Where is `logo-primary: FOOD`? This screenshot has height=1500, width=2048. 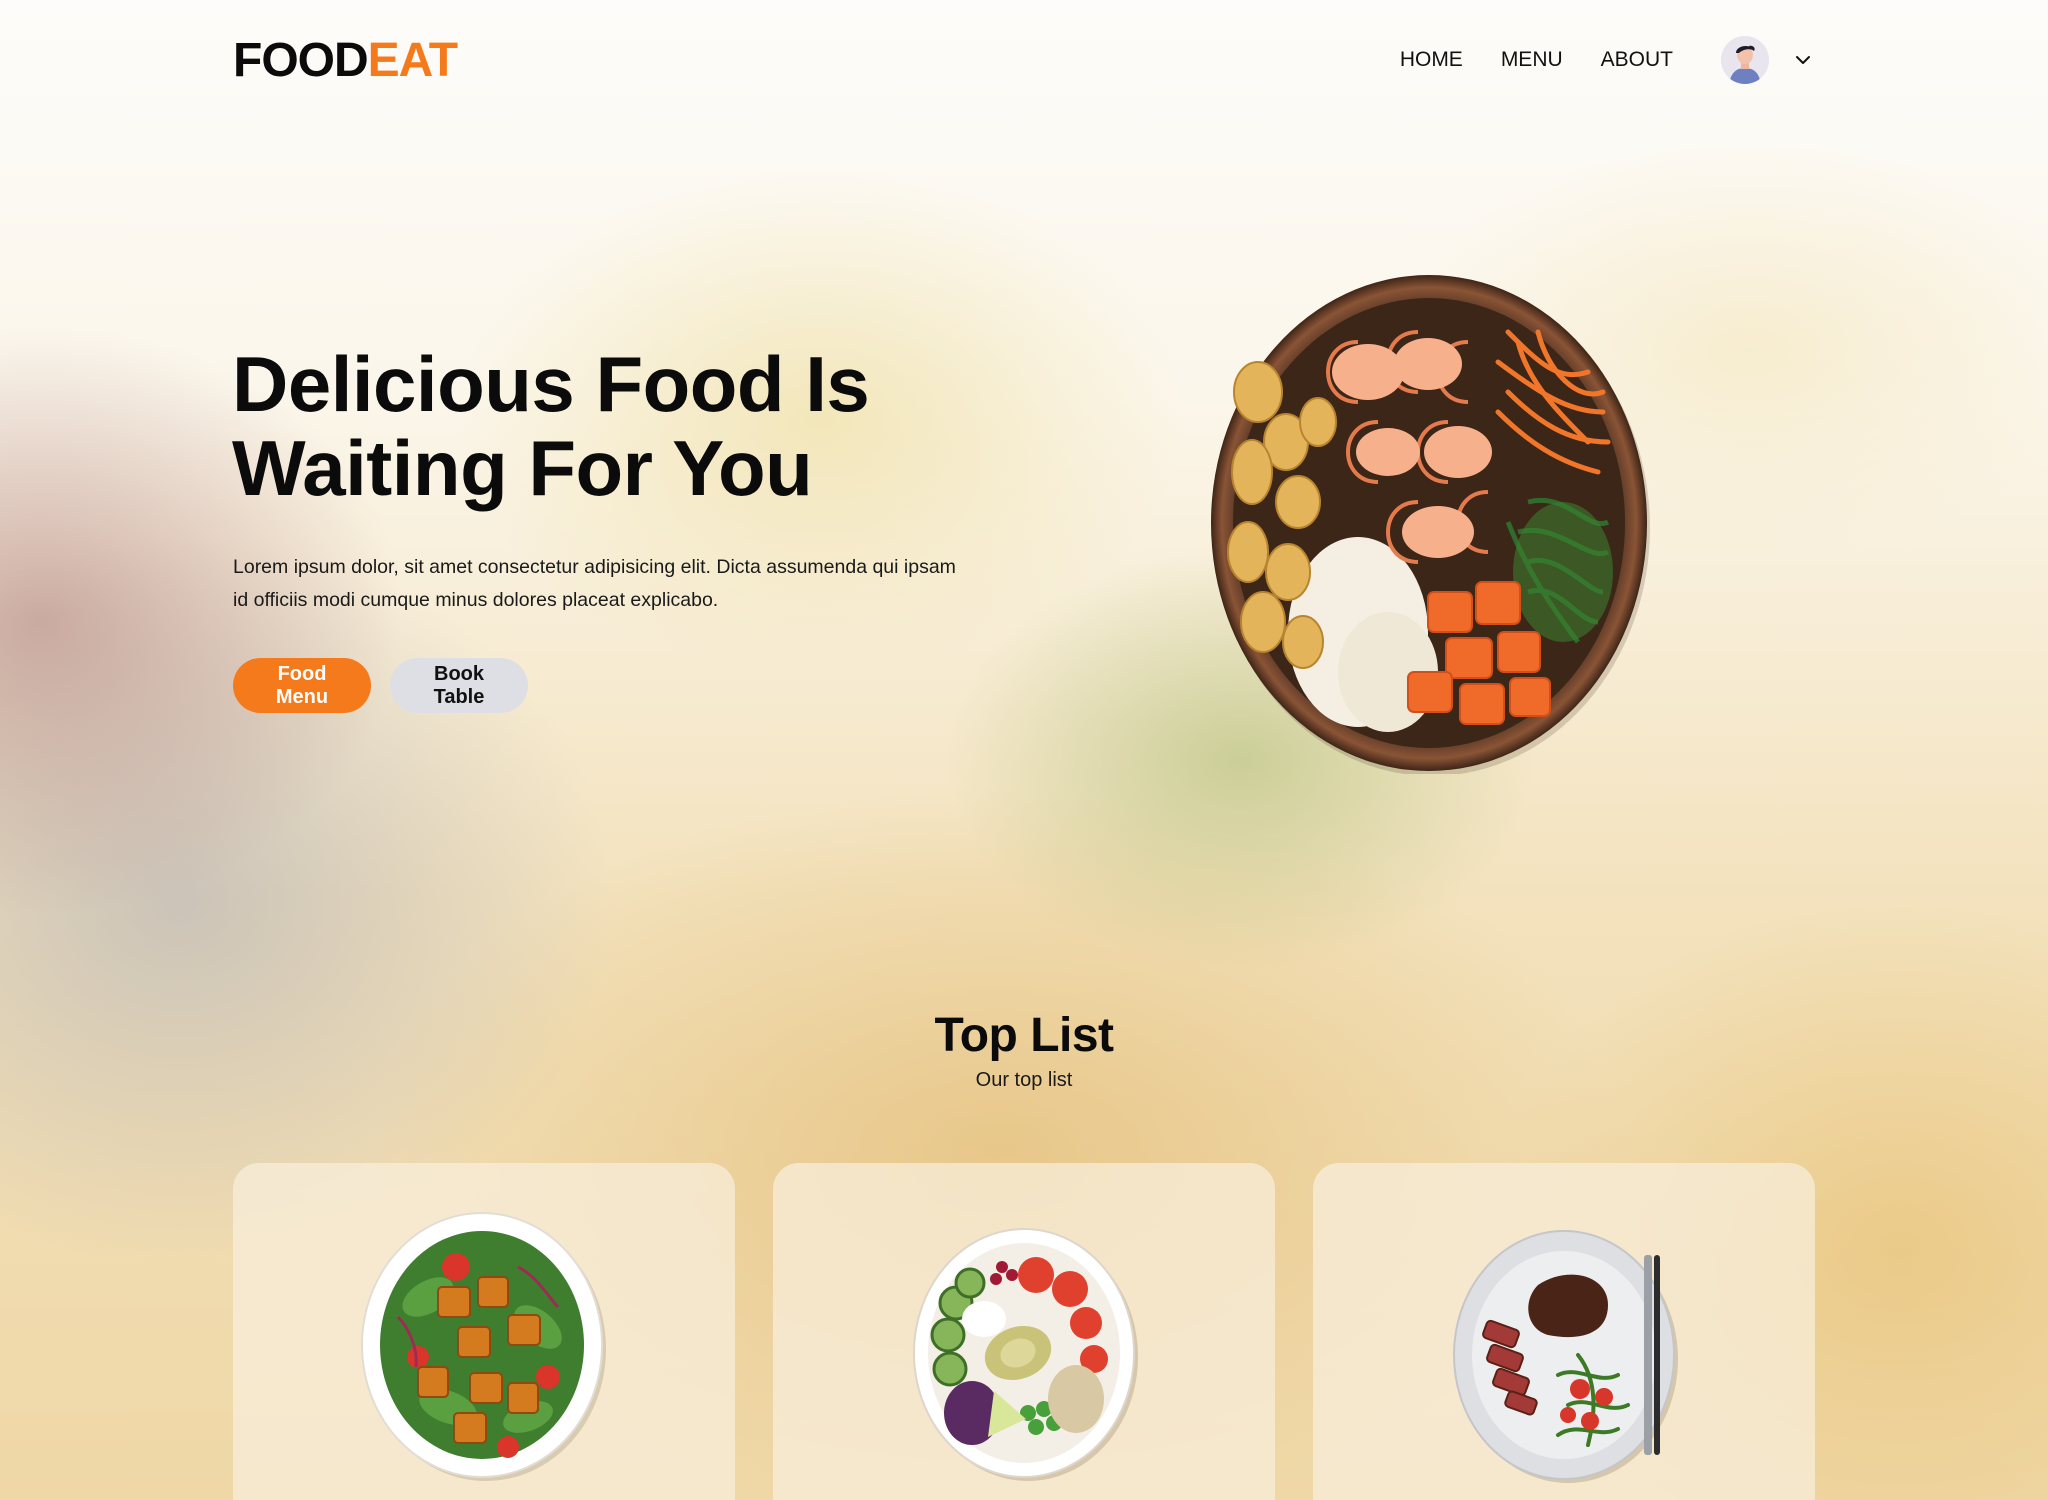
logo-primary: FOOD is located at coordinates (301, 60).